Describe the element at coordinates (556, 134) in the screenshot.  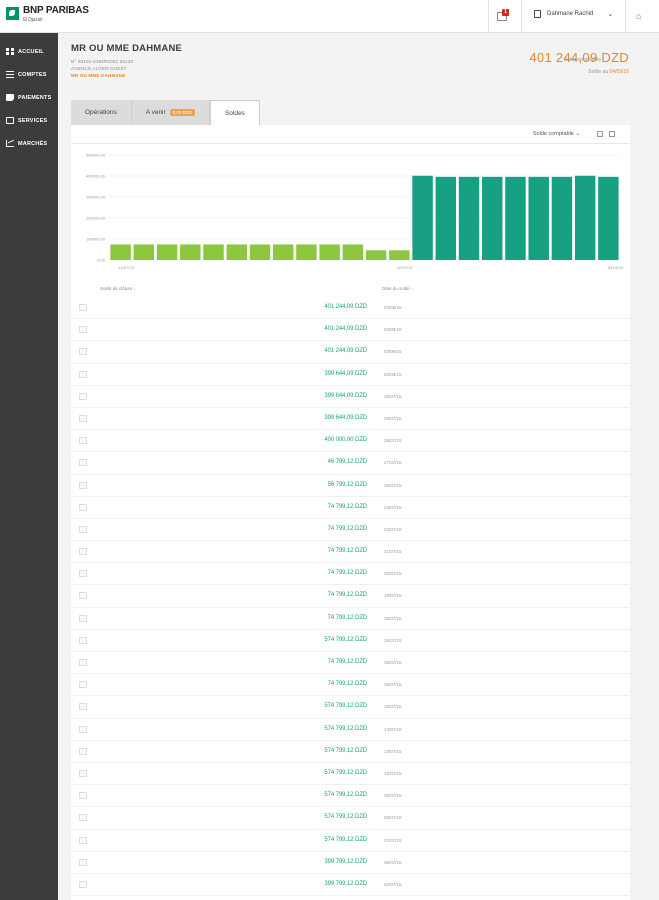
I see `balance-type-select: Solde comptable ⌄` at that location.